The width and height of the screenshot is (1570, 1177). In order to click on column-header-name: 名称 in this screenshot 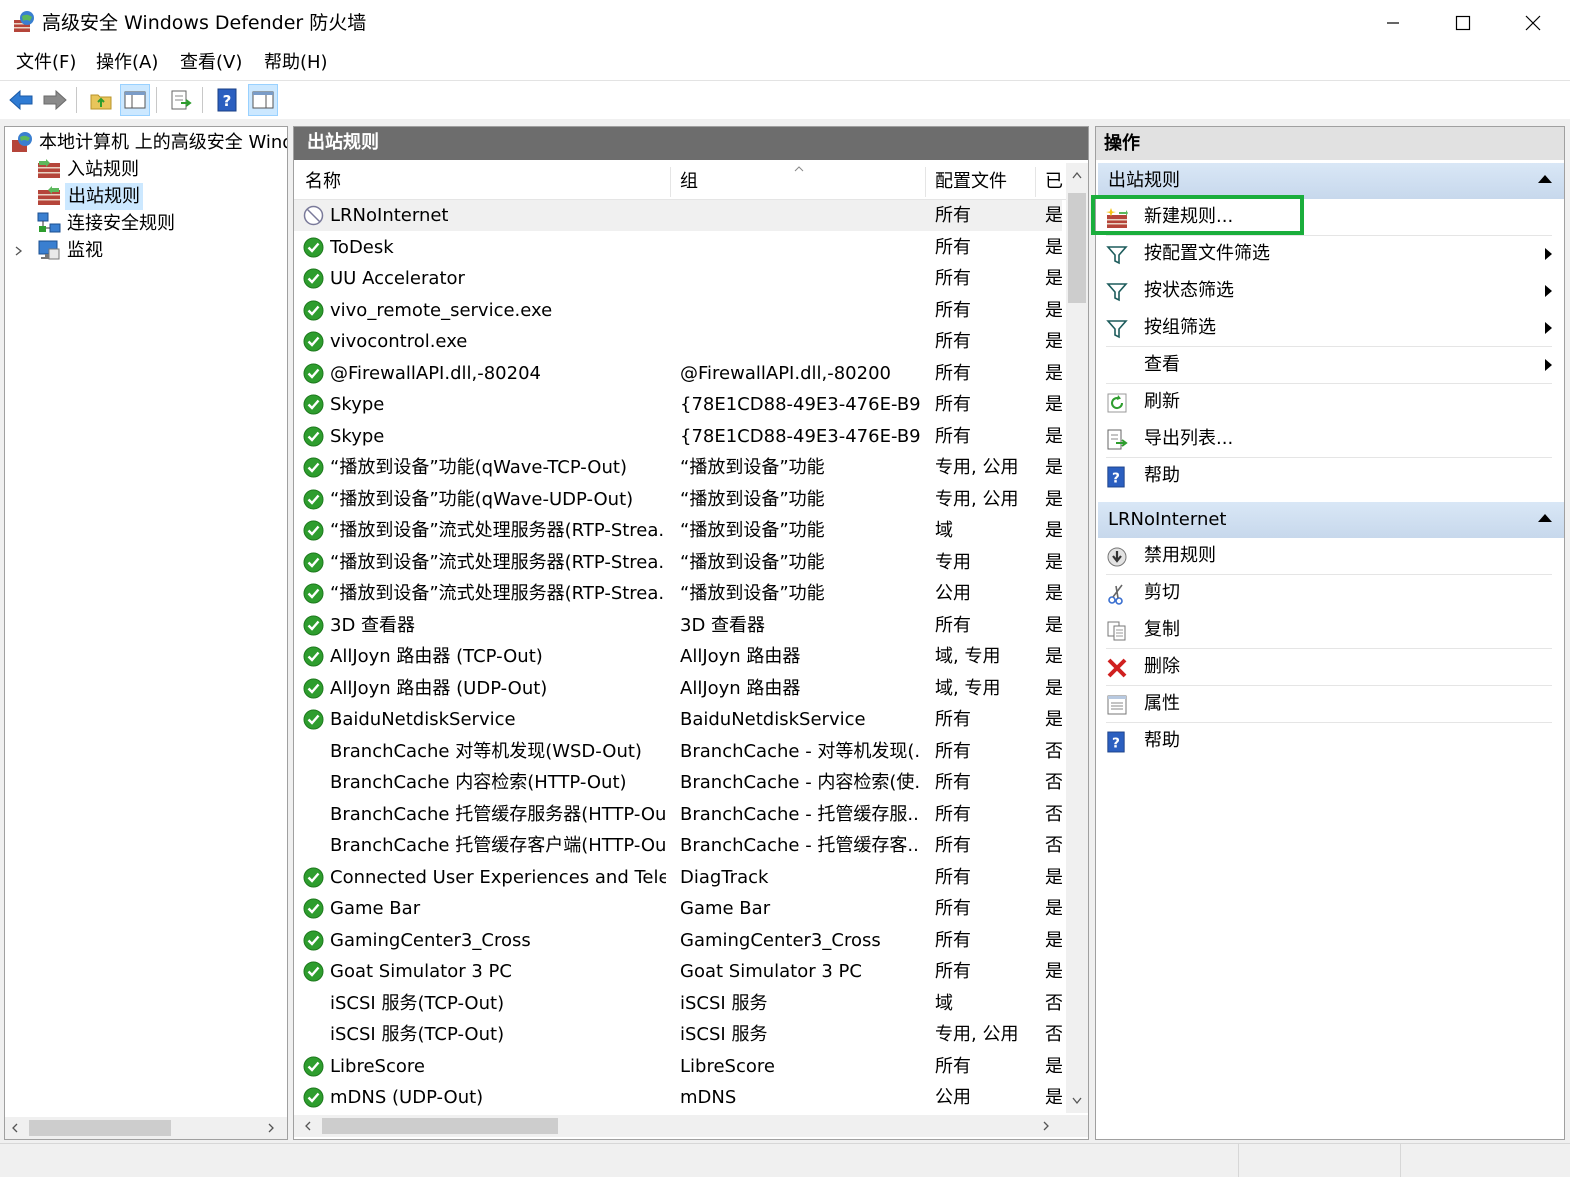, I will do `click(323, 182)`.